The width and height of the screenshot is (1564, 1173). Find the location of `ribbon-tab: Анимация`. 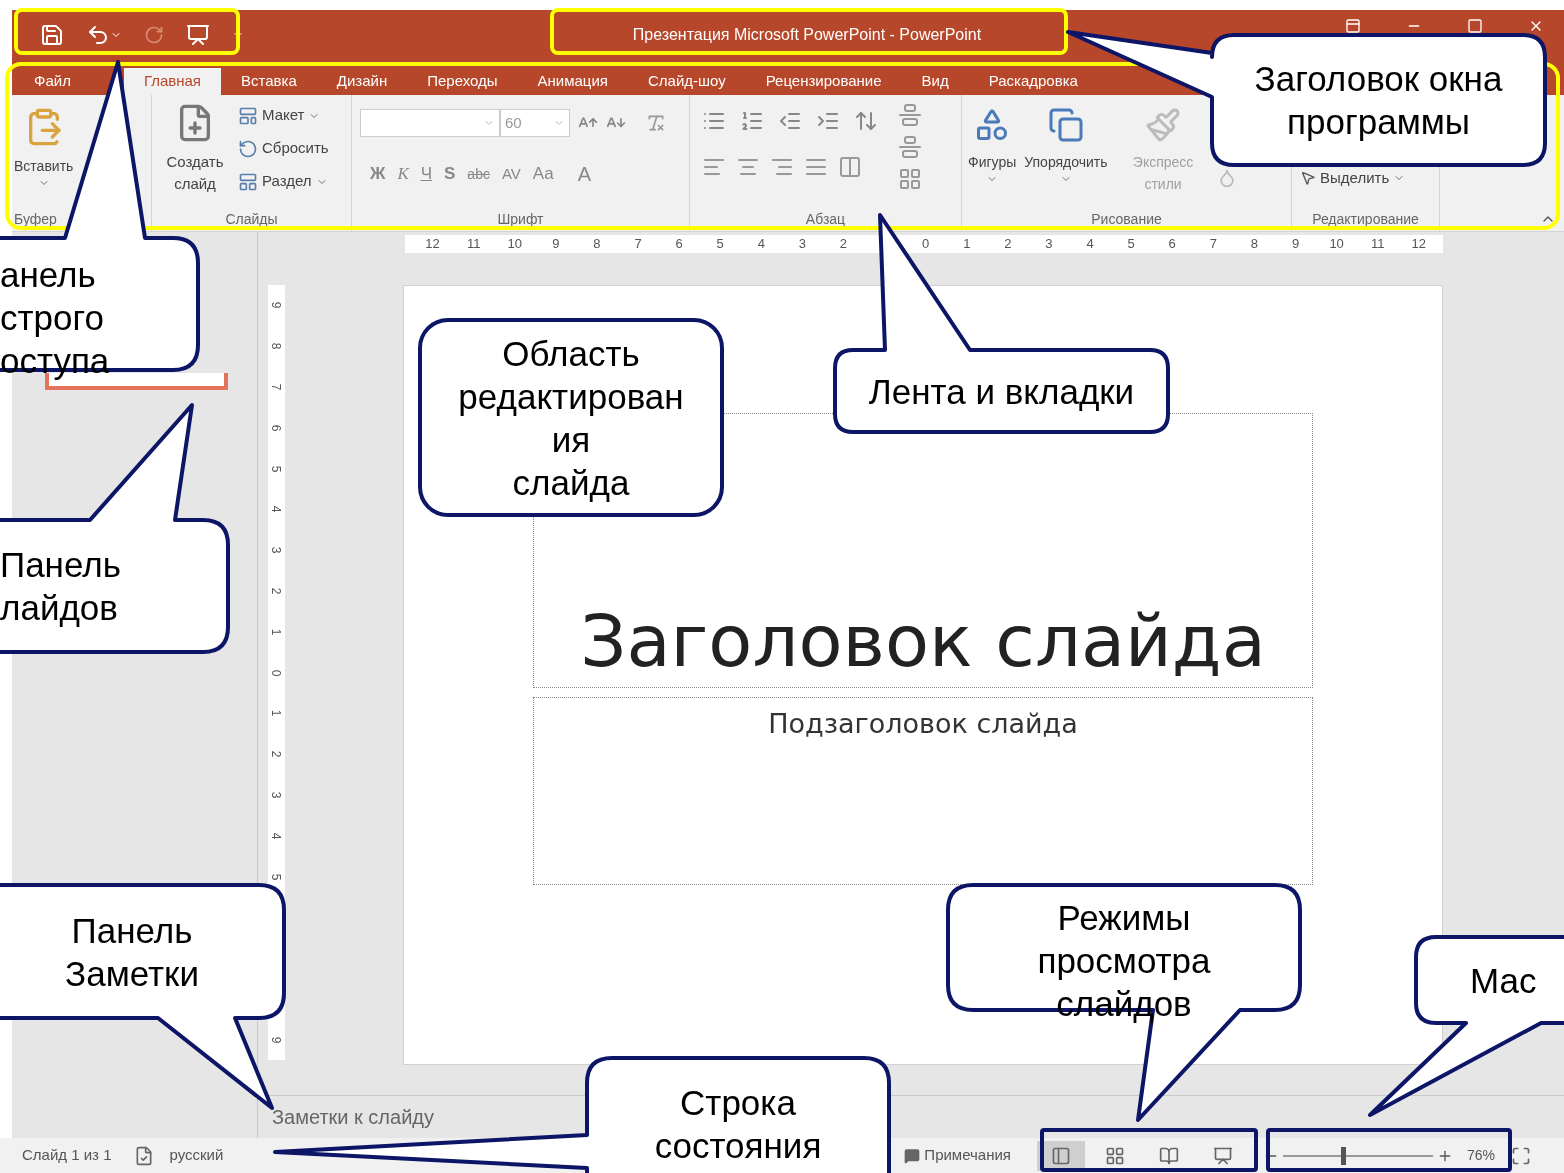

ribbon-tab: Анимация is located at coordinates (572, 81).